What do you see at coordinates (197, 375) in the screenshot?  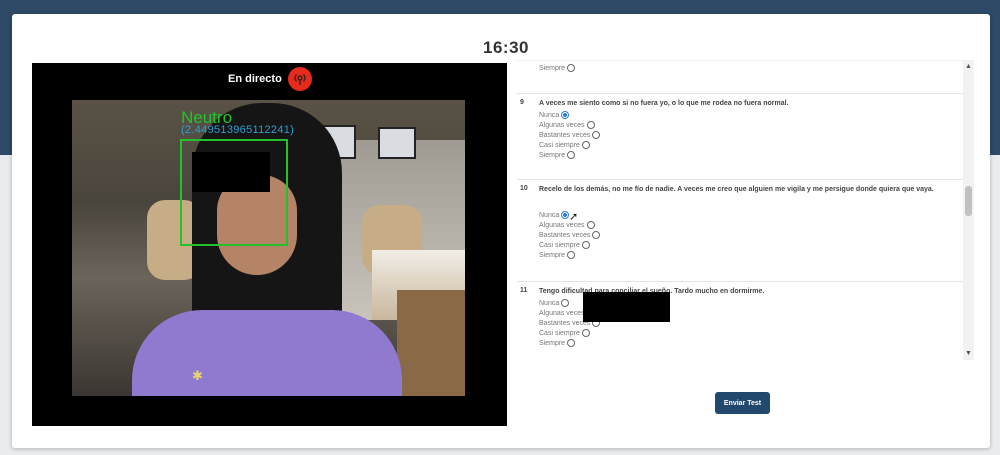 I see `shirt-print-icon: ✱` at bounding box center [197, 375].